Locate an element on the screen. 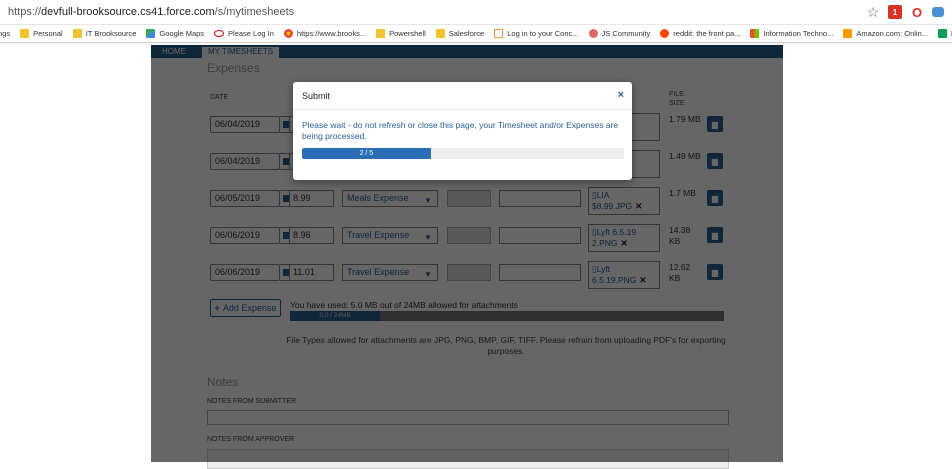  plus-icon: + is located at coordinates (217, 308).